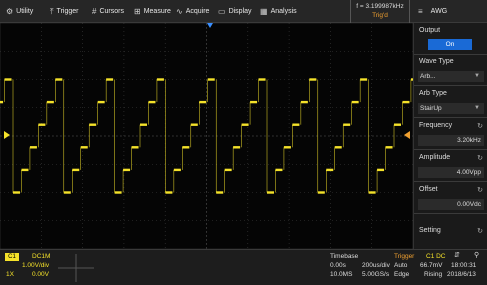 Image resolution: width=487 pixels, height=285 pixels. What do you see at coordinates (457, 255) in the screenshot?
I see `usb-icon: ⇵` at bounding box center [457, 255].